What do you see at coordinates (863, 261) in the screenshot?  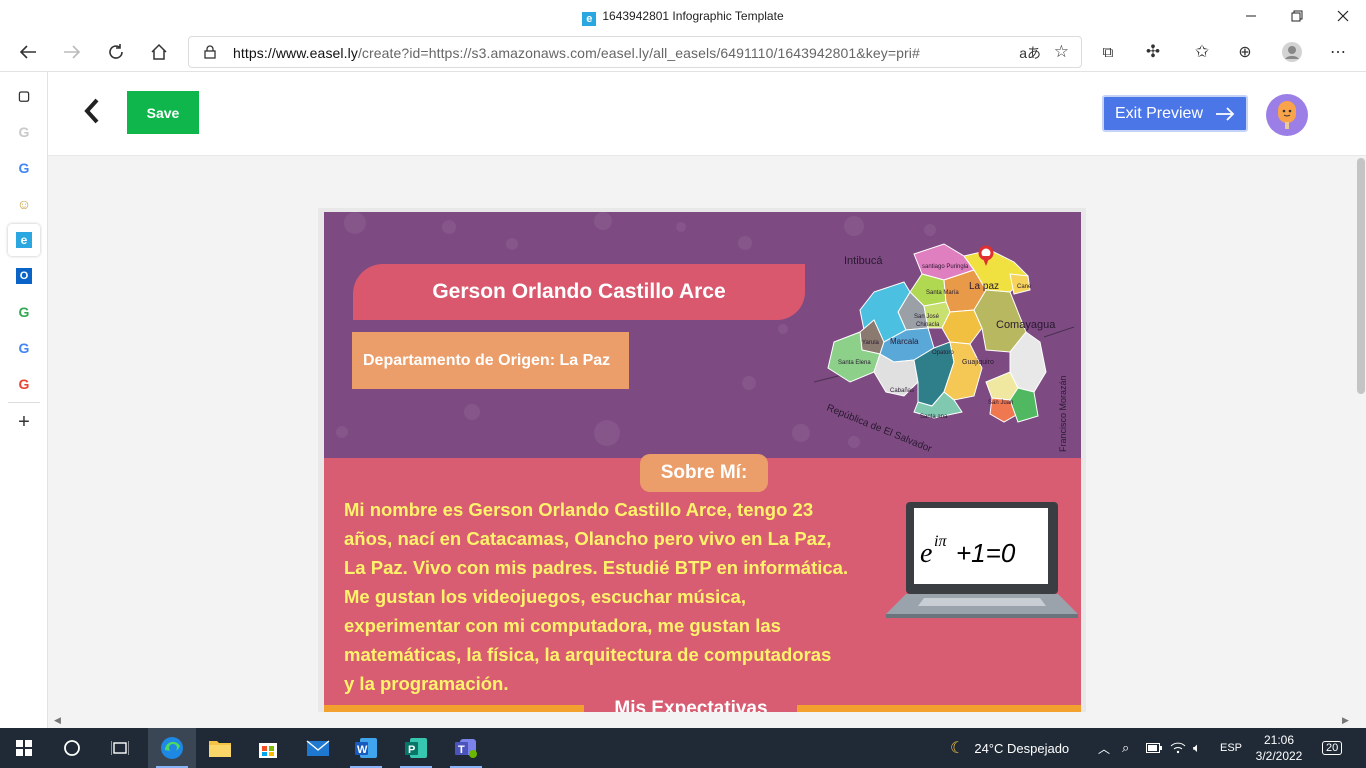 I see `svg-text: Intibucá` at bounding box center [863, 261].